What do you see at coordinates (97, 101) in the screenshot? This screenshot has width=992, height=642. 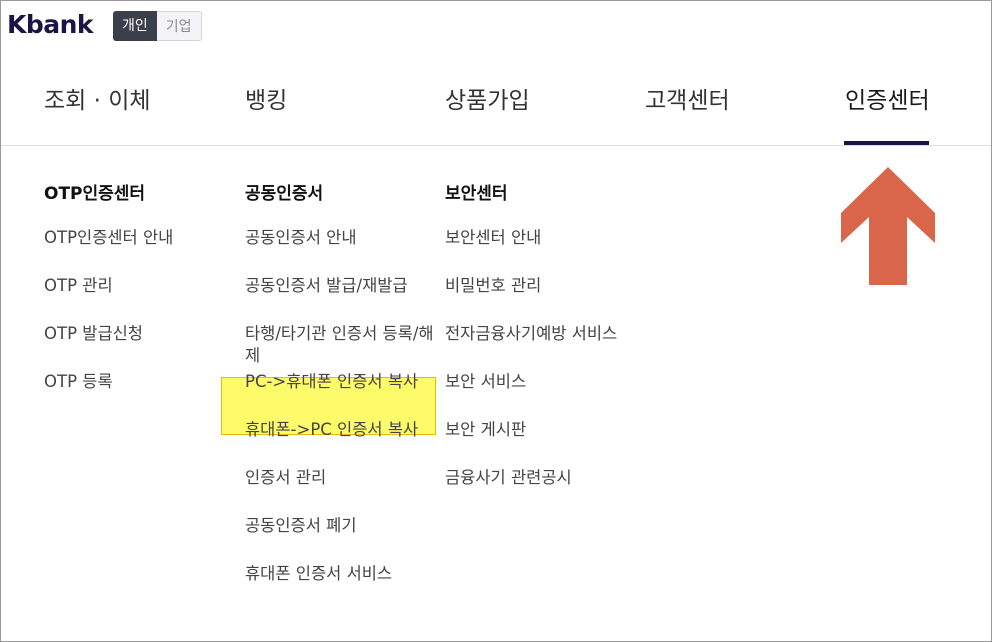 I see `nav-inquiry-transfer: 조회 · 이체` at bounding box center [97, 101].